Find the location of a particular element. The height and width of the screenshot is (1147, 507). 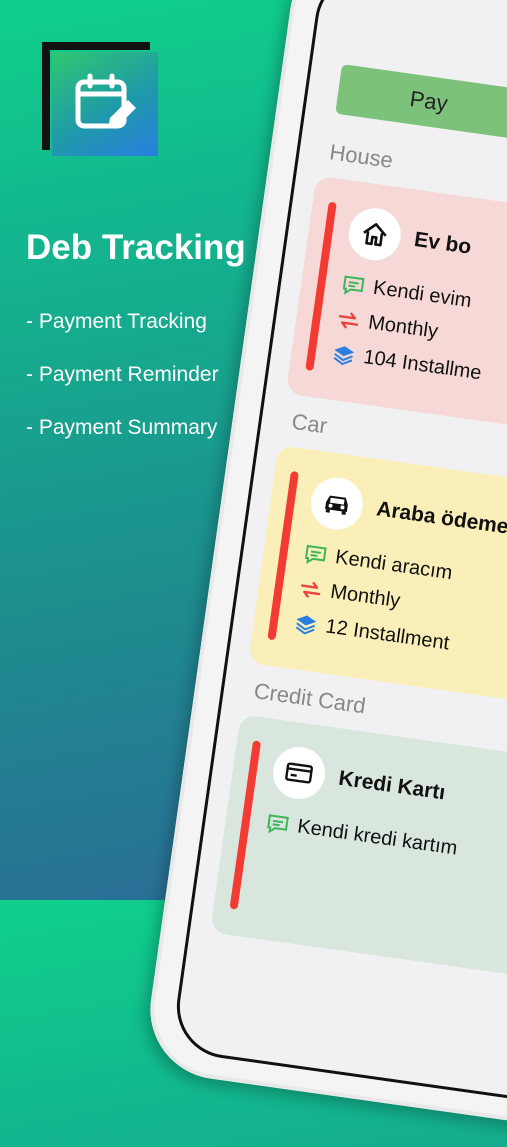

card-description: Kendi kredi kartım is located at coordinates (377, 837).